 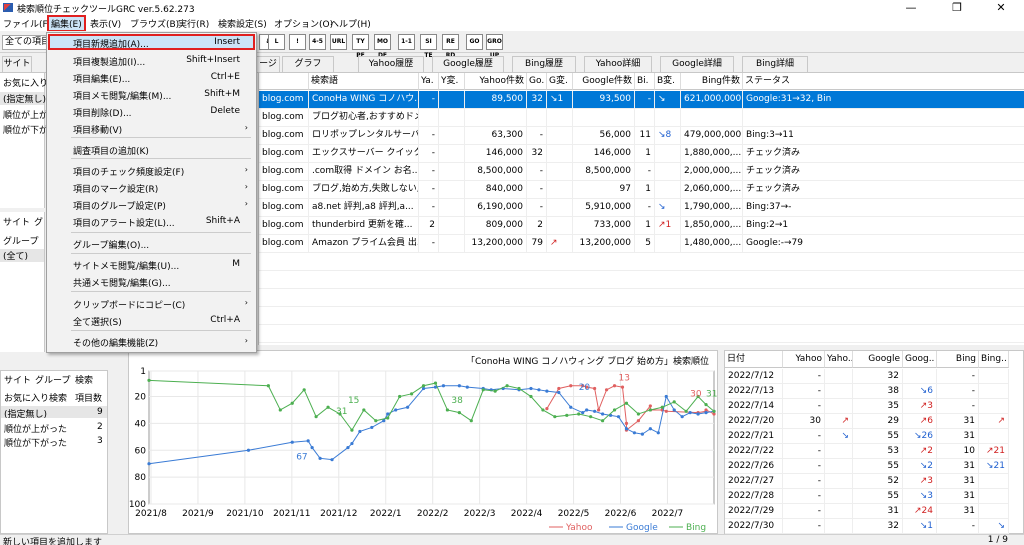 I want to click on favorites-item-down: 順位が下が, so click(x=25, y=129).